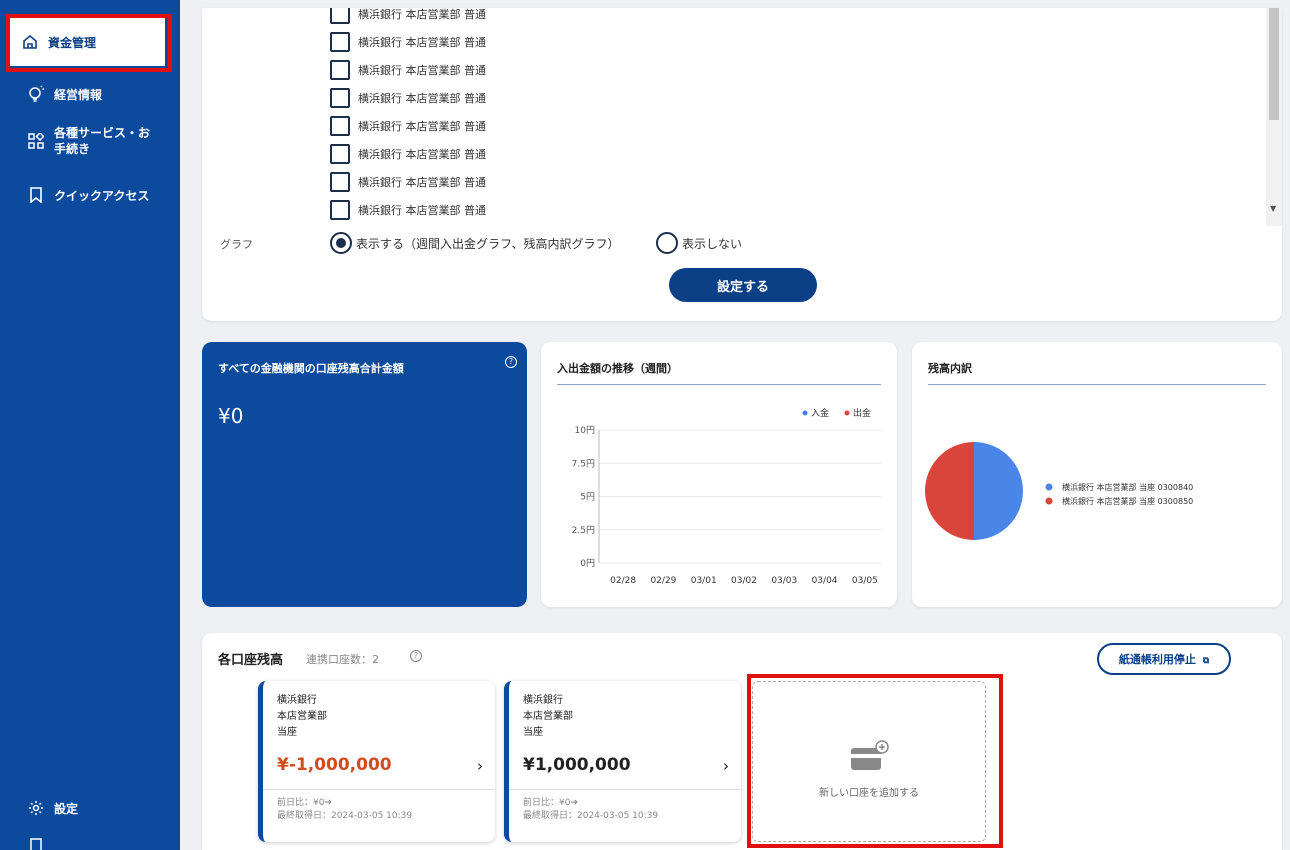 The height and width of the screenshot is (850, 1290). I want to click on x-tick-label: 03/05, so click(865, 581).